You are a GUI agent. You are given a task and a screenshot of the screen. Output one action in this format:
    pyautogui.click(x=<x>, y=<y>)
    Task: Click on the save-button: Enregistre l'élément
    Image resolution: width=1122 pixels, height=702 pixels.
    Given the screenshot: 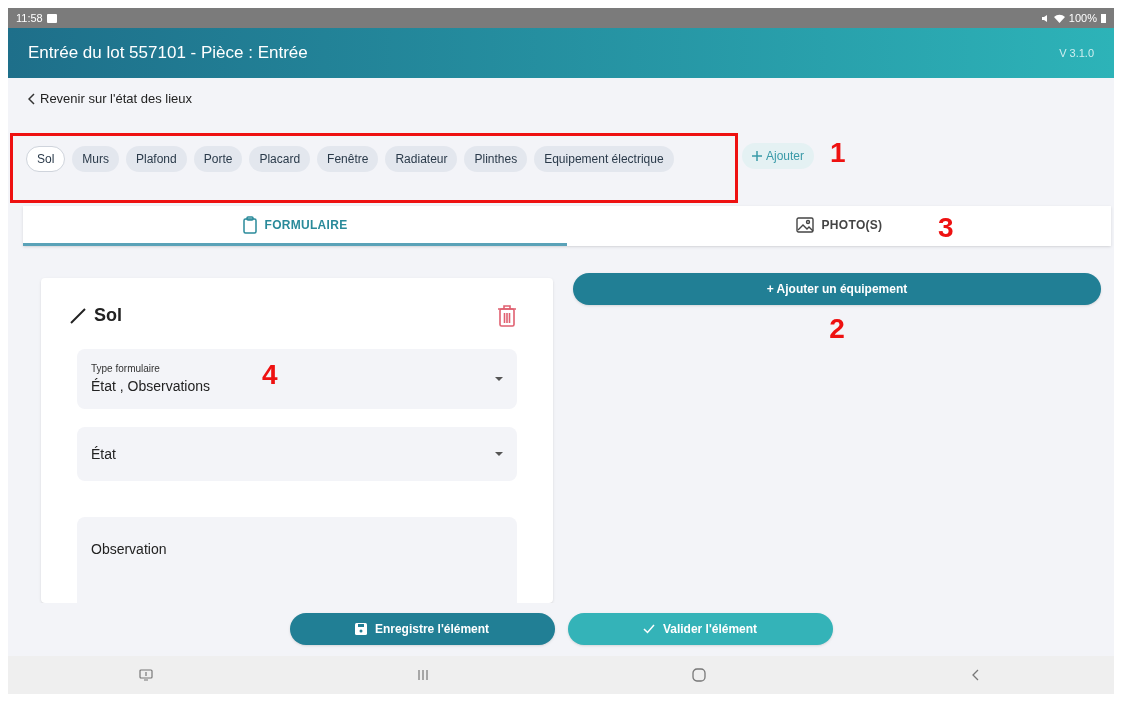 What is the action you would take?
    pyautogui.click(x=422, y=628)
    